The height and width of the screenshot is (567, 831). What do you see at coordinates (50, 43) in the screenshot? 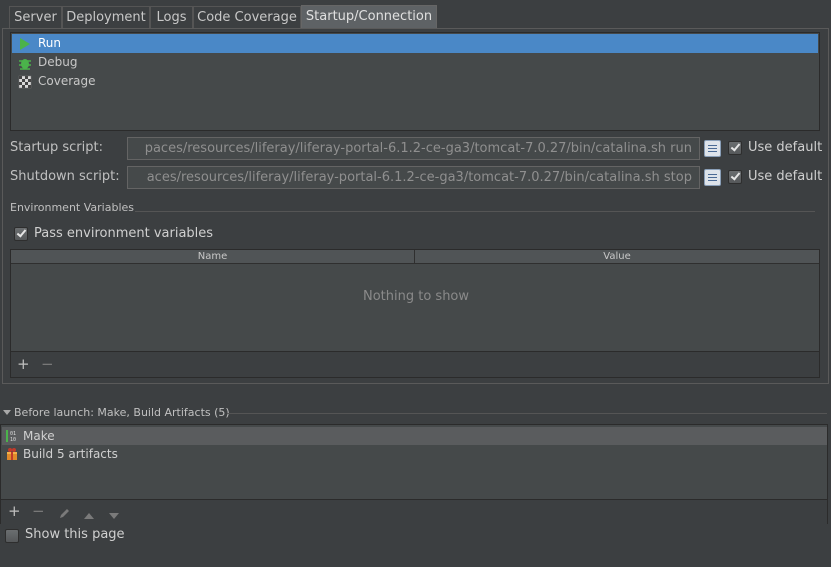
I see `executor-label: Run` at bounding box center [50, 43].